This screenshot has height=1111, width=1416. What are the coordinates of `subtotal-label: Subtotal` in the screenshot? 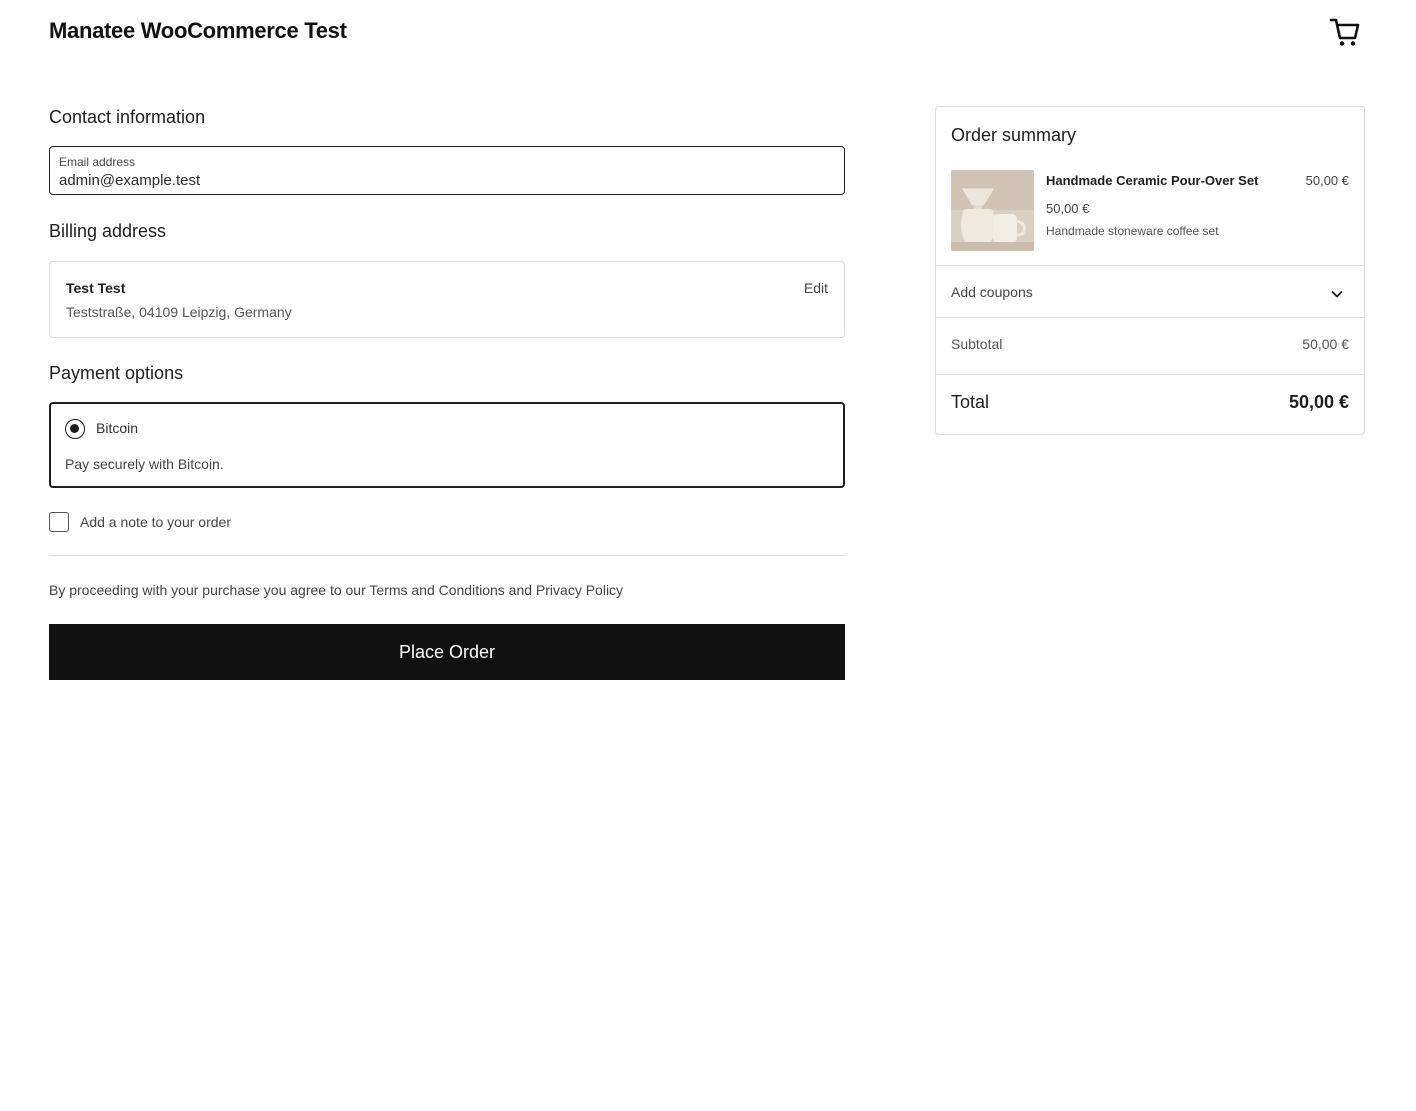 It's located at (977, 344).